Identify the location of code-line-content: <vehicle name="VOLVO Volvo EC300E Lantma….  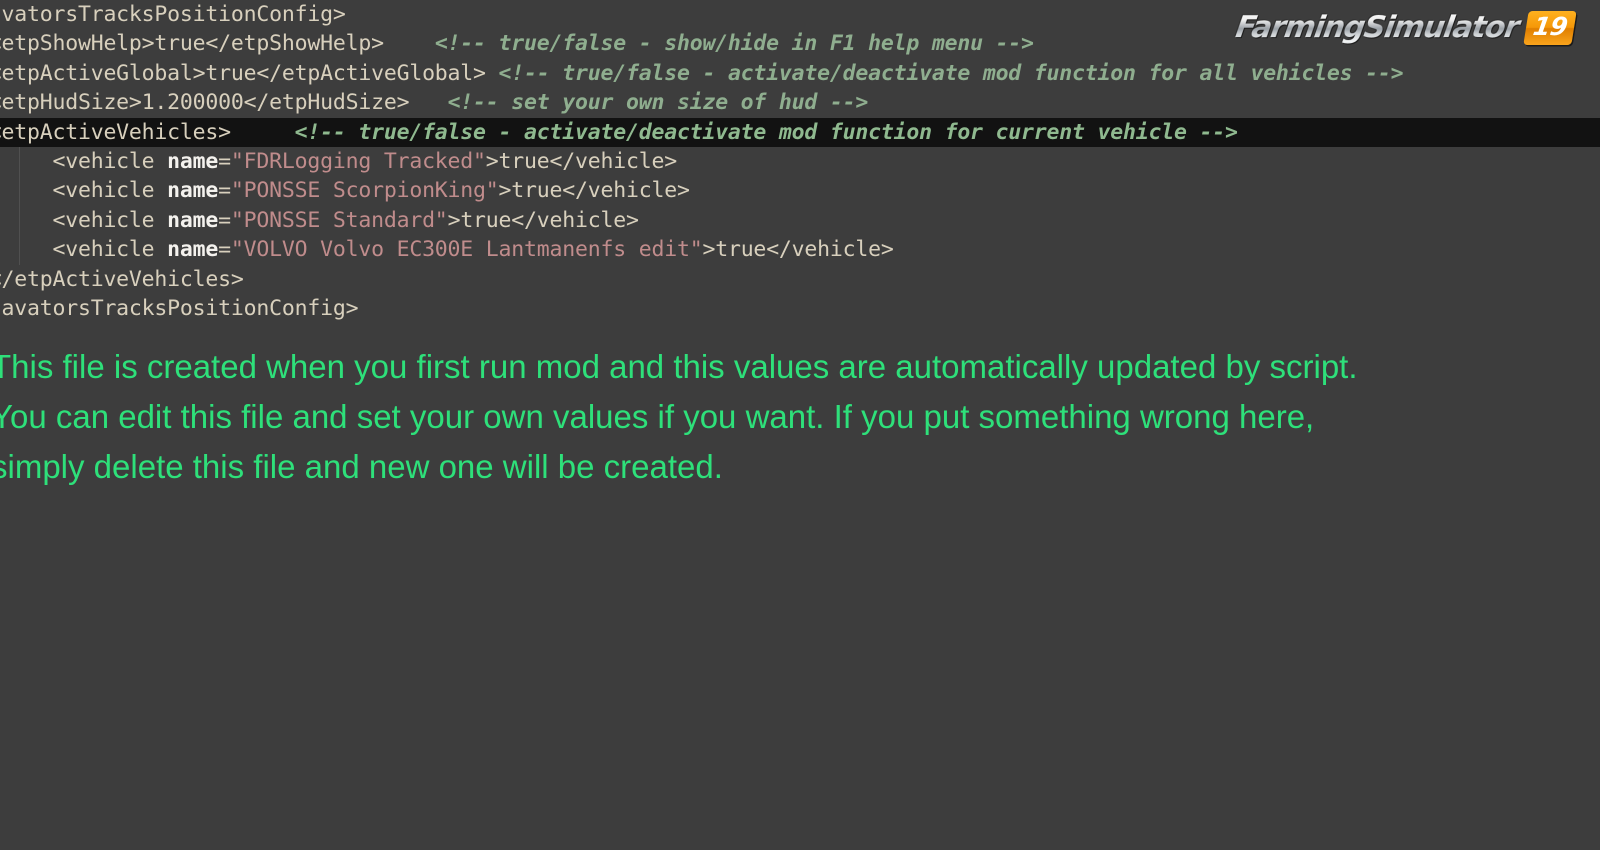
(800, 249).